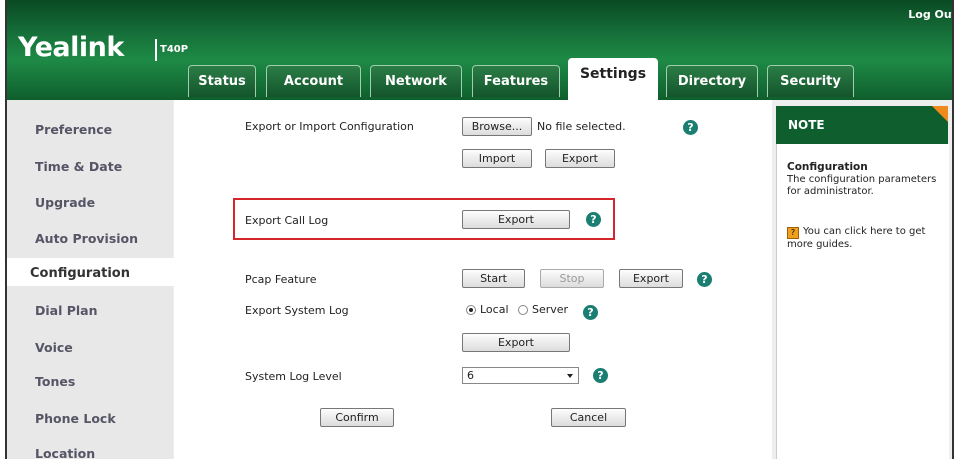 This screenshot has width=963, height=461. Describe the element at coordinates (497, 158) in the screenshot. I see `import-button: Import` at that location.